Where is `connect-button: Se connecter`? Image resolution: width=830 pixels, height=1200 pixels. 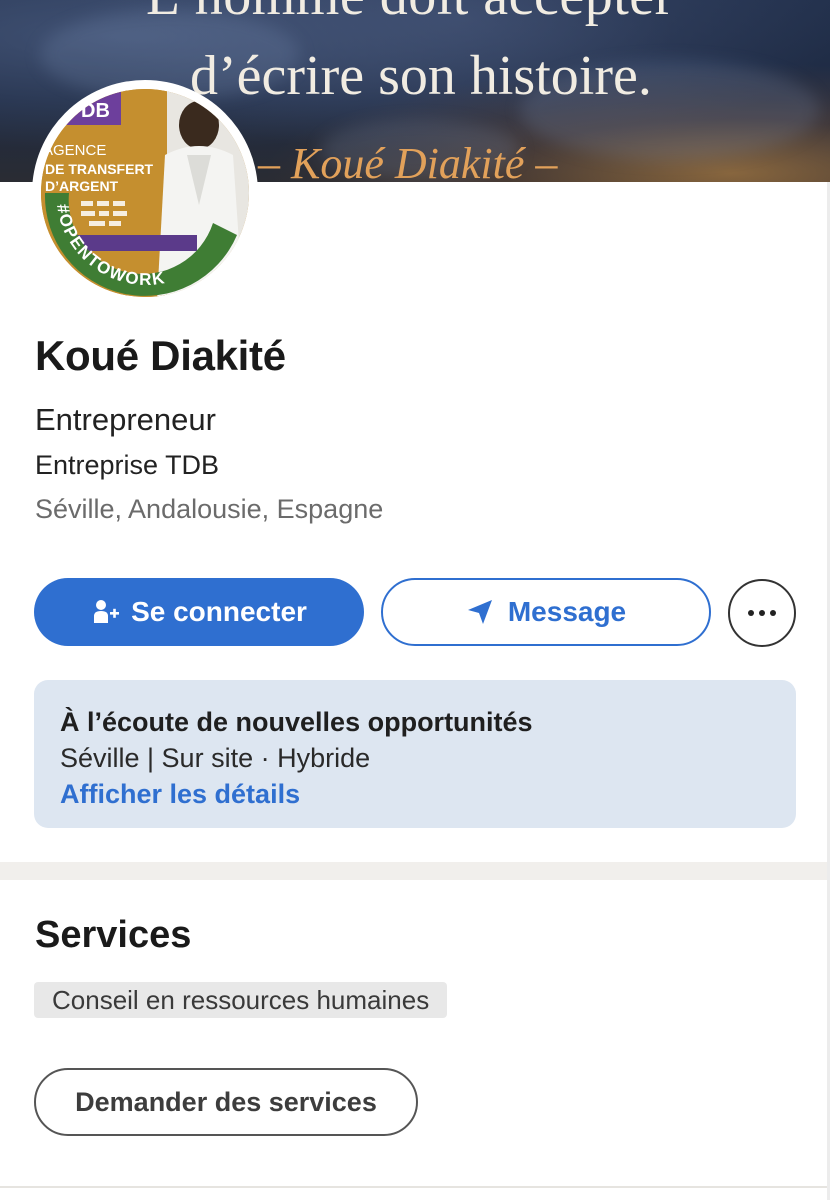
connect-button: Se connecter is located at coordinates (199, 612).